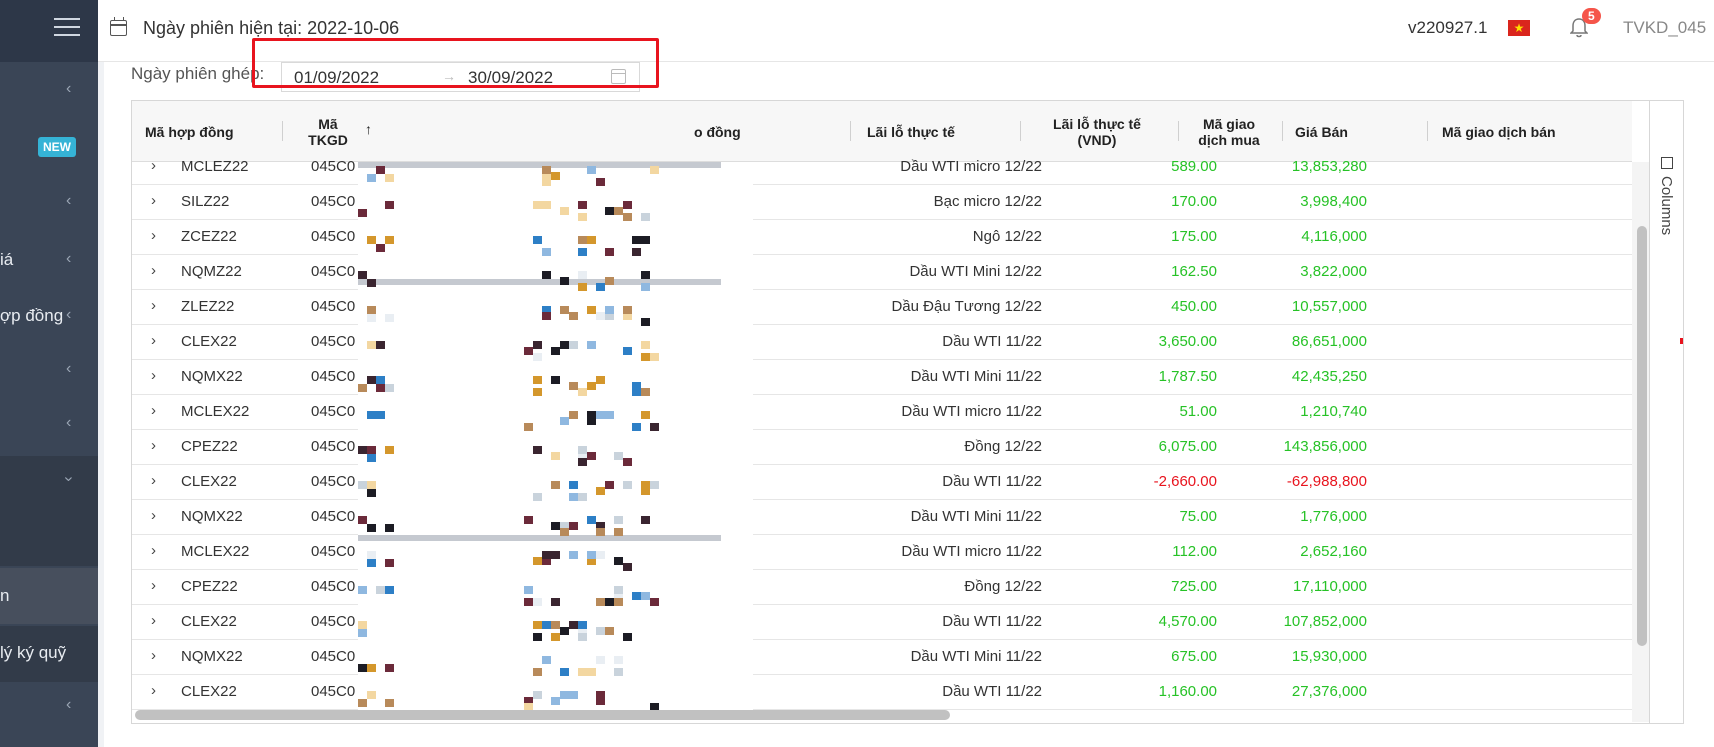 Image resolution: width=1714 pixels, height=747 pixels. What do you see at coordinates (4, 596) in the screenshot?
I see `sidebar-item-3: n` at bounding box center [4, 596].